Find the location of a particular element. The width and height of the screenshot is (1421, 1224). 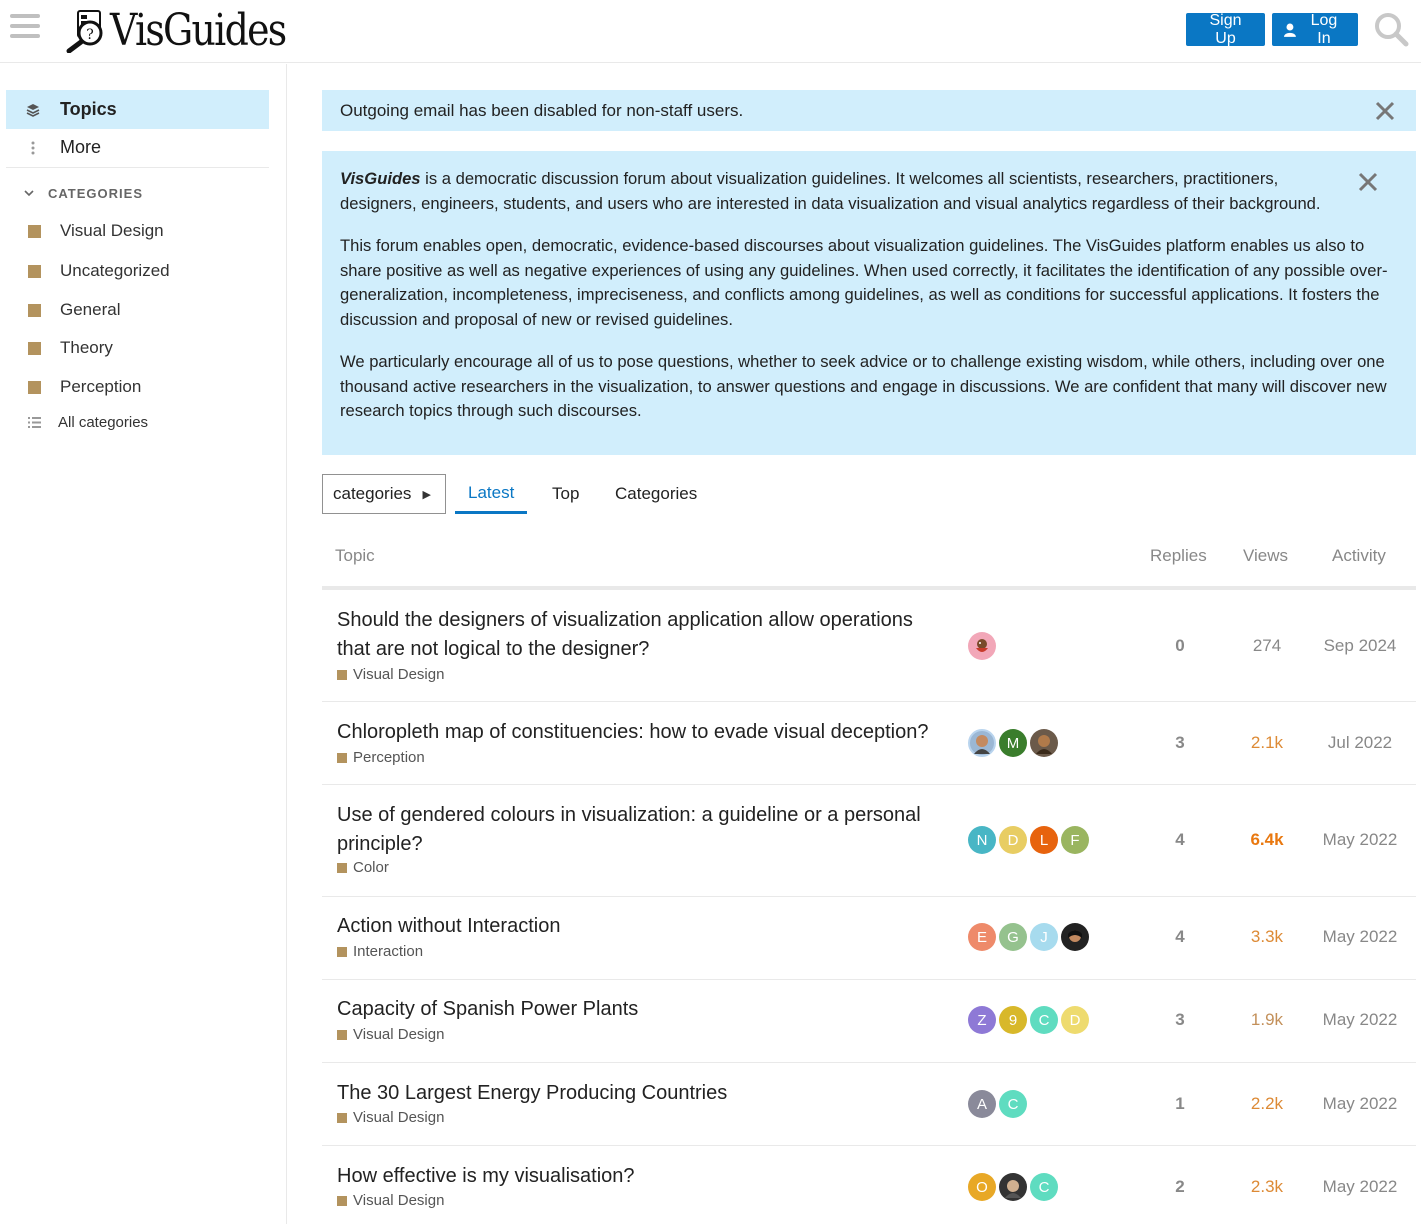

avatar: Z is located at coordinates (982, 1020).